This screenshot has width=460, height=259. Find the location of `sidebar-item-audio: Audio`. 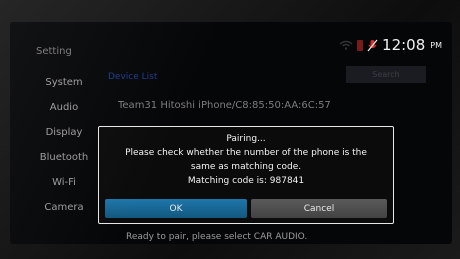

sidebar-item-audio: Audio is located at coordinates (64, 107).